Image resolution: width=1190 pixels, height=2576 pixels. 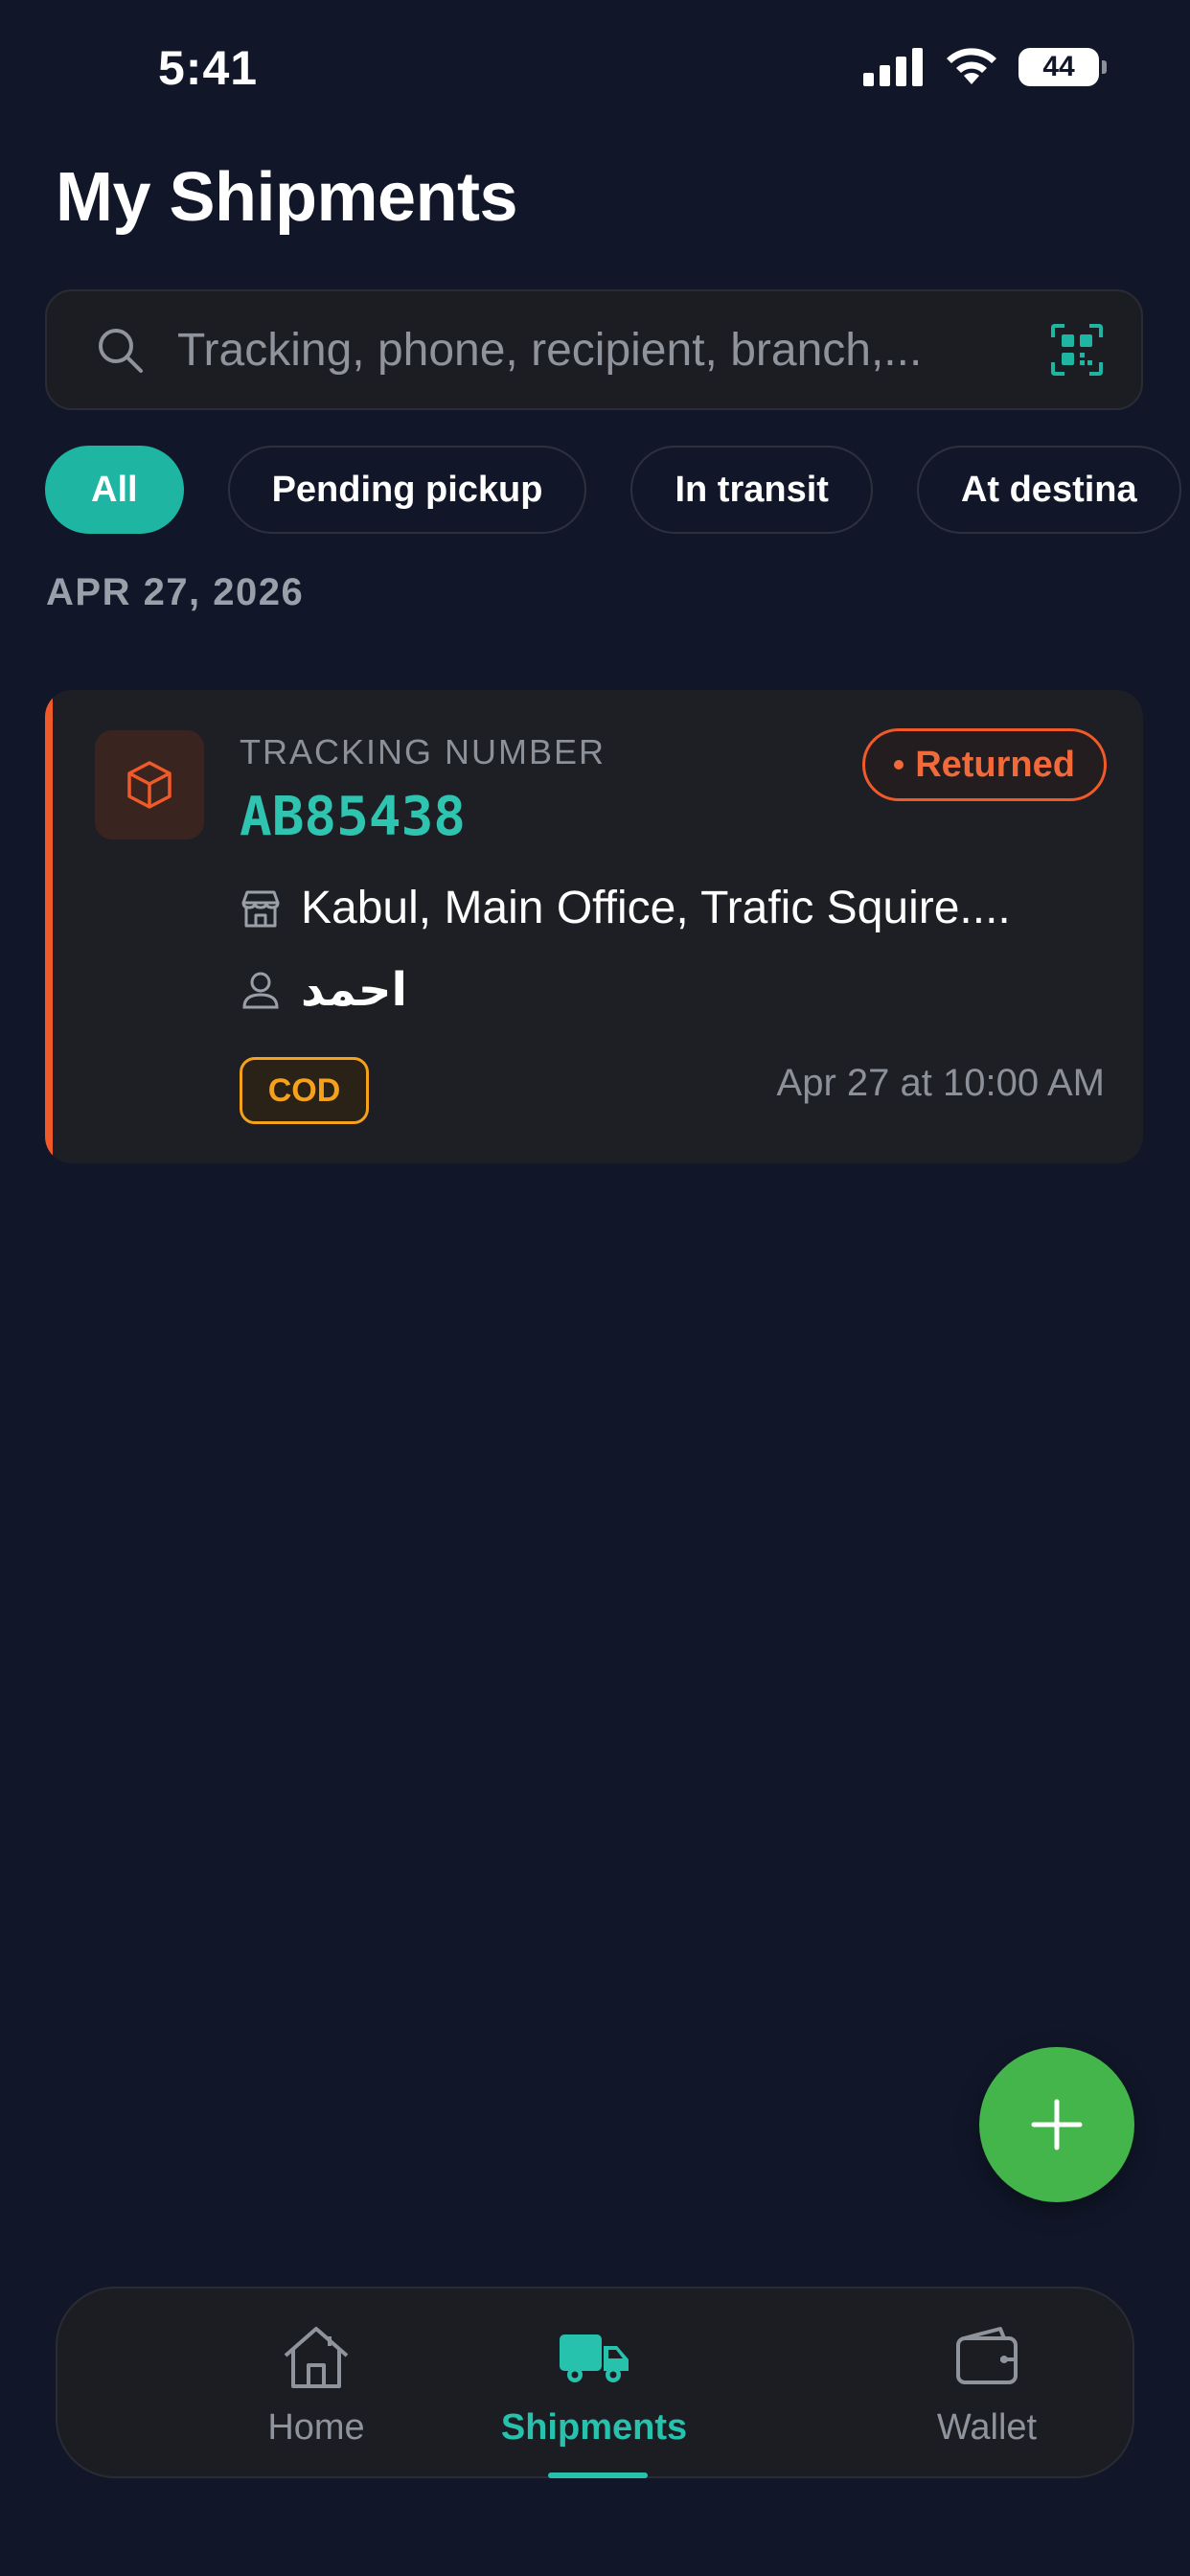 I want to click on package-icon, so click(x=150, y=785).